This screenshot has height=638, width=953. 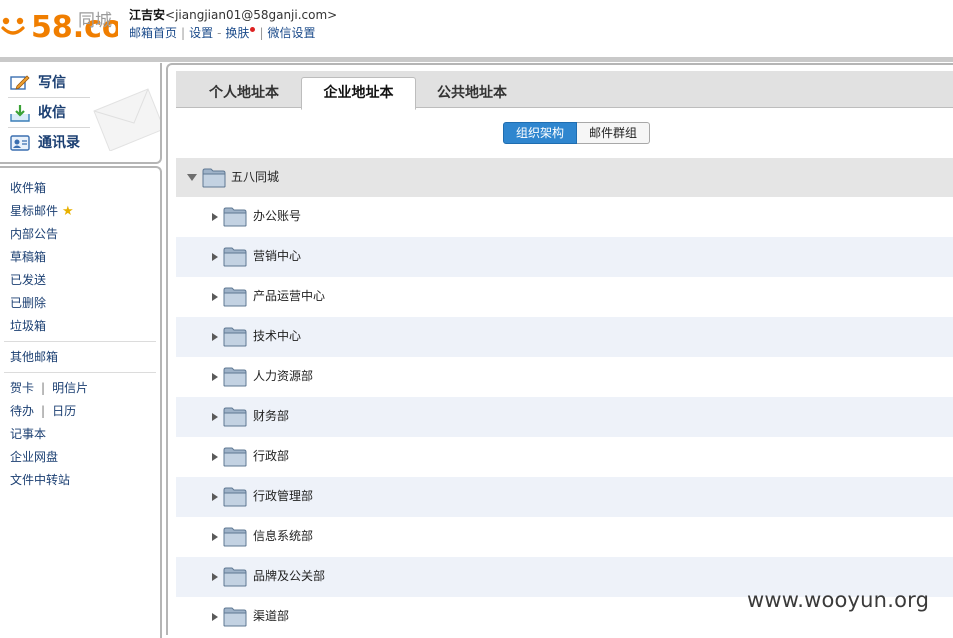 What do you see at coordinates (22, 411) in the screenshot?
I see `todo-link: 待办` at bounding box center [22, 411].